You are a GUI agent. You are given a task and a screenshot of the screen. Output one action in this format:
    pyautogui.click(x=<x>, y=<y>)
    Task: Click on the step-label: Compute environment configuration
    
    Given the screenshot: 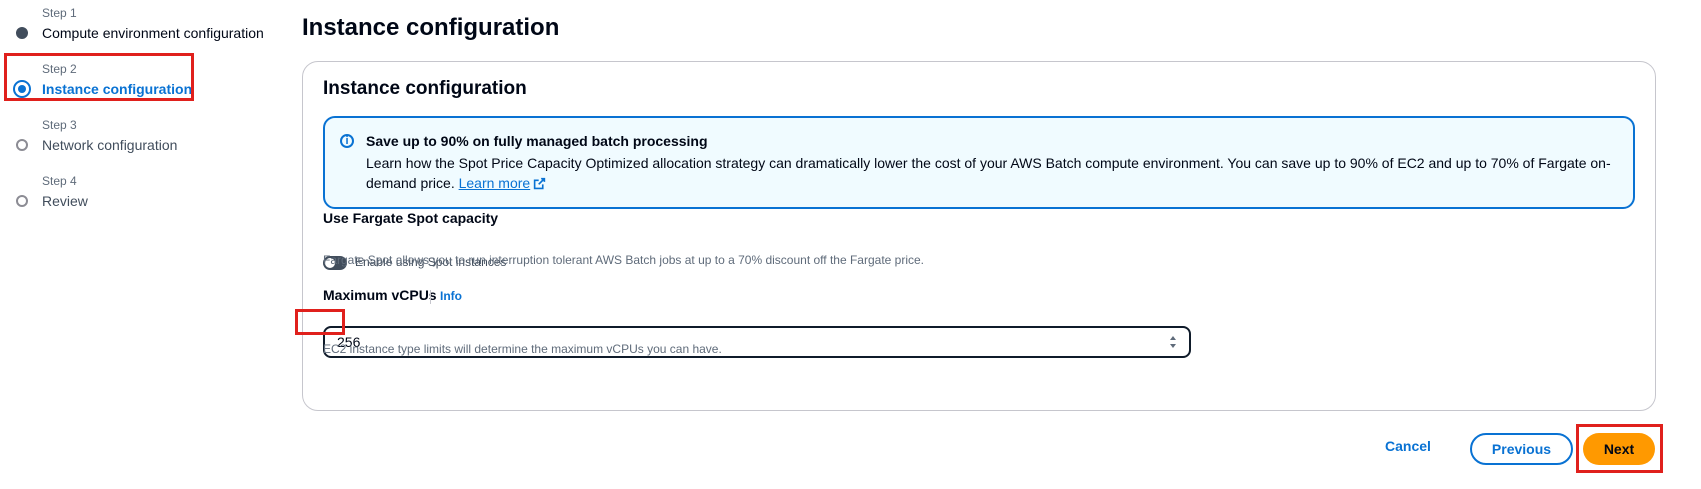 What is the action you would take?
    pyautogui.click(x=153, y=33)
    